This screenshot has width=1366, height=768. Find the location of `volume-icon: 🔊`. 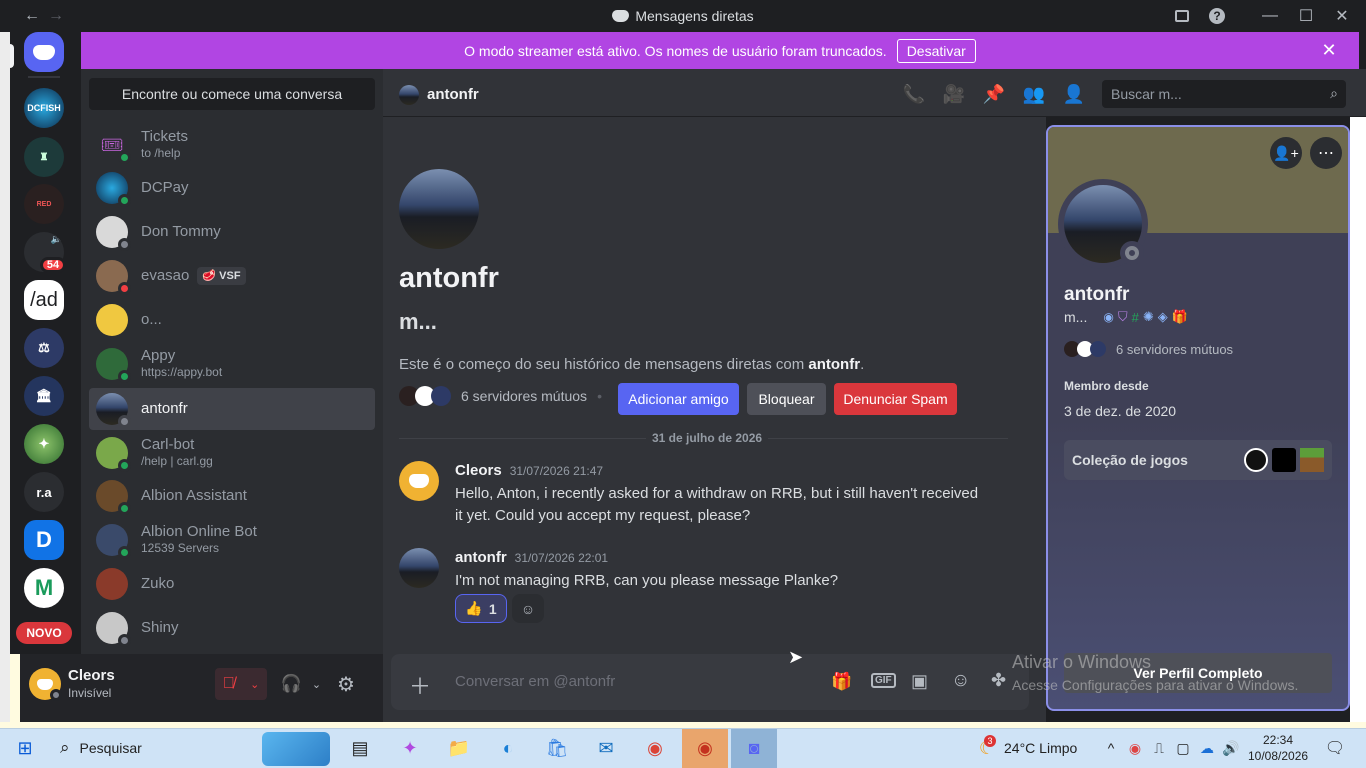

volume-icon: 🔊 is located at coordinates (1231, 748).